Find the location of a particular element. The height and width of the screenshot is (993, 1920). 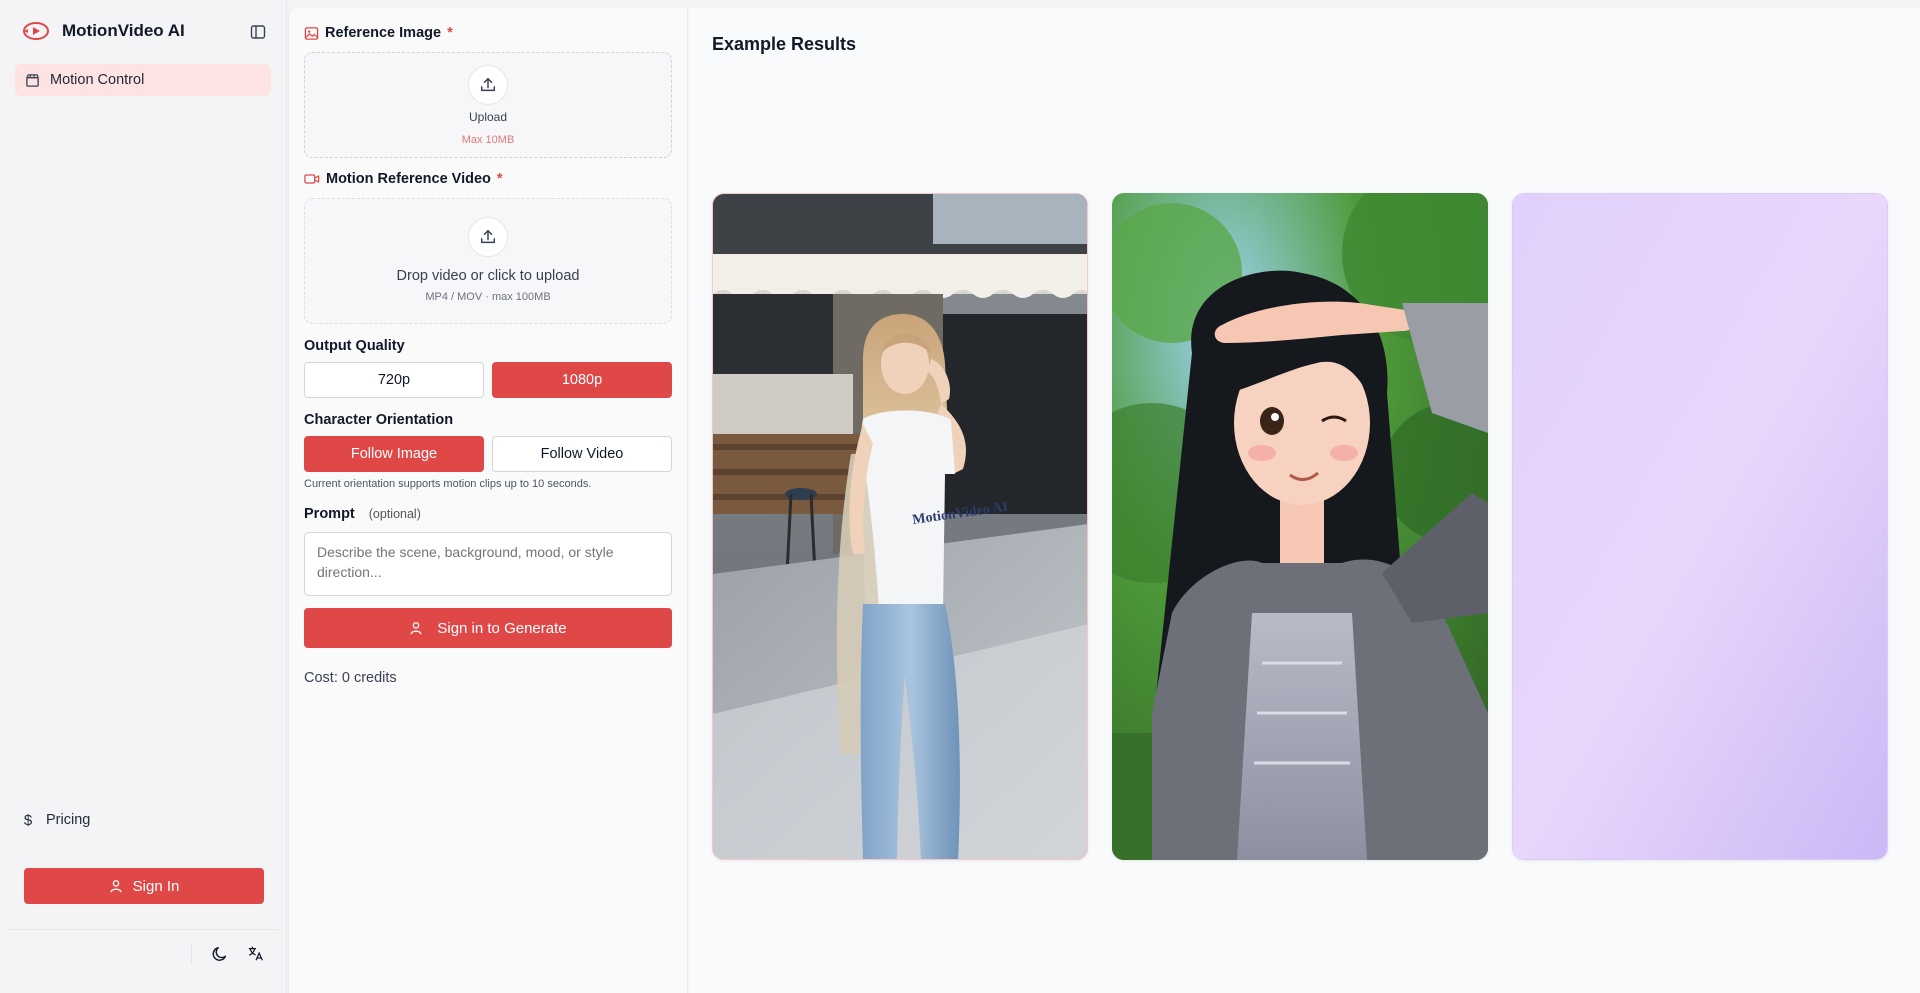

follow-video-button: Follow Video is located at coordinates (582, 454).